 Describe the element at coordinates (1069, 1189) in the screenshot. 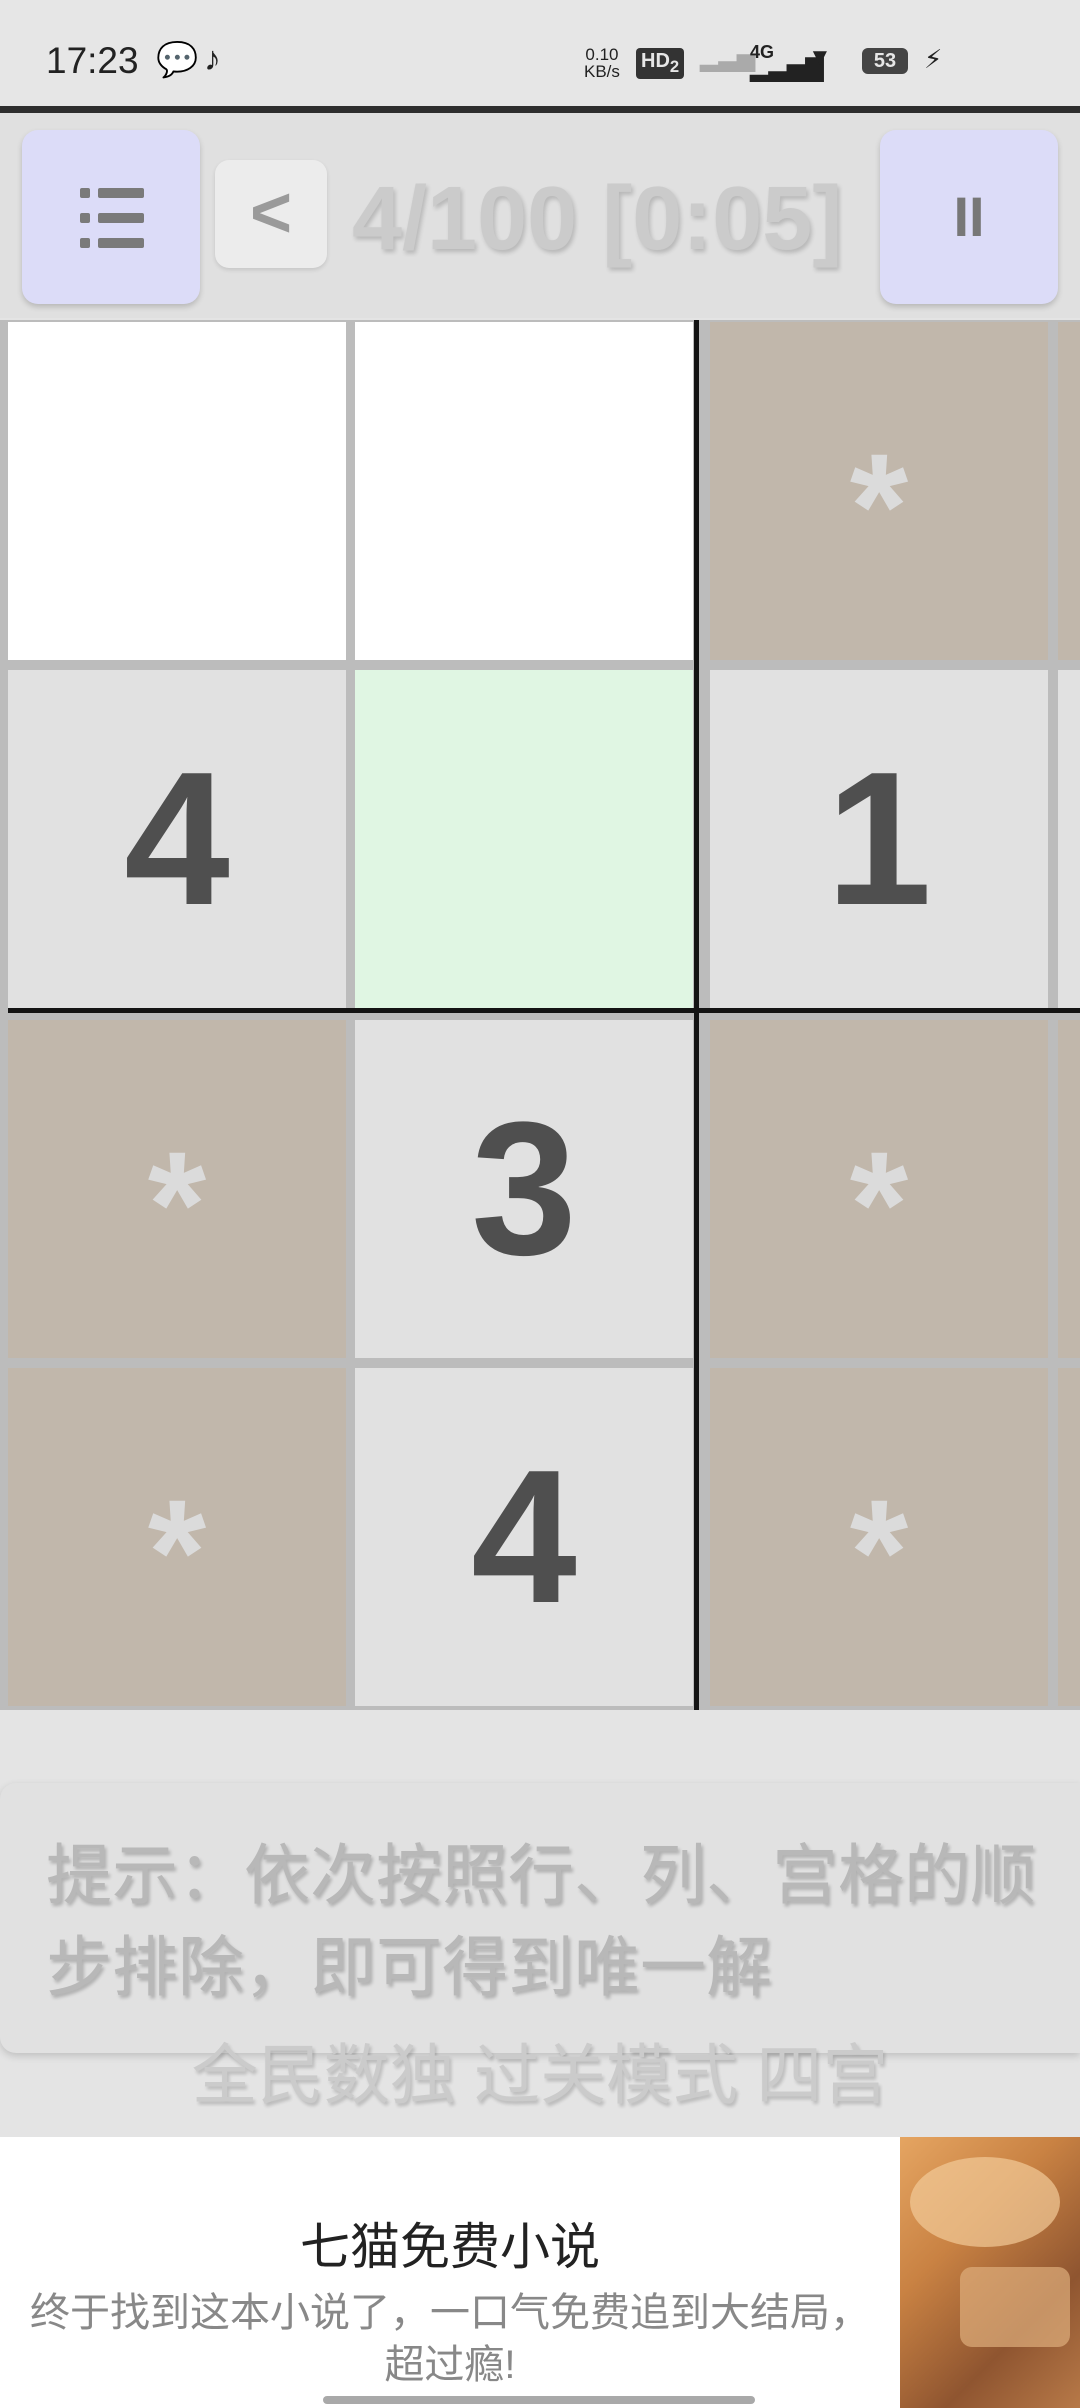

I see `cell-r3c4` at that location.